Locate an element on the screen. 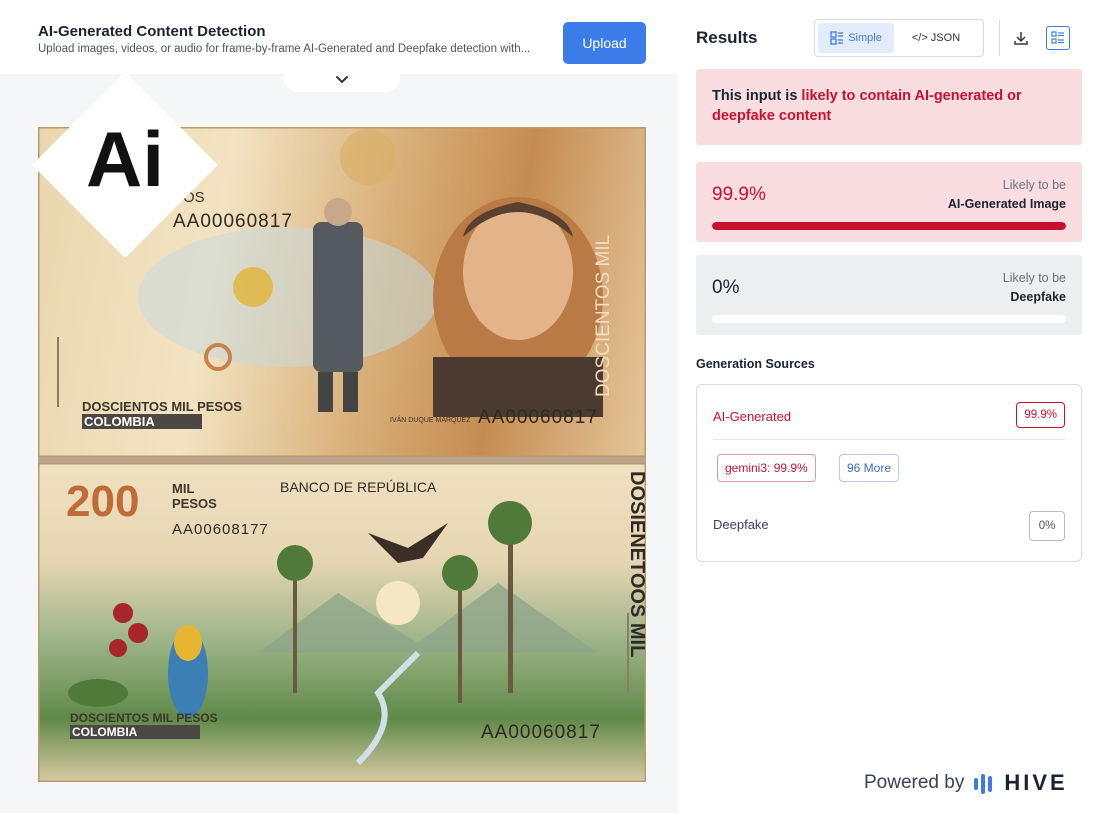  ai-watermark-badge: Ai is located at coordinates (125, 165).